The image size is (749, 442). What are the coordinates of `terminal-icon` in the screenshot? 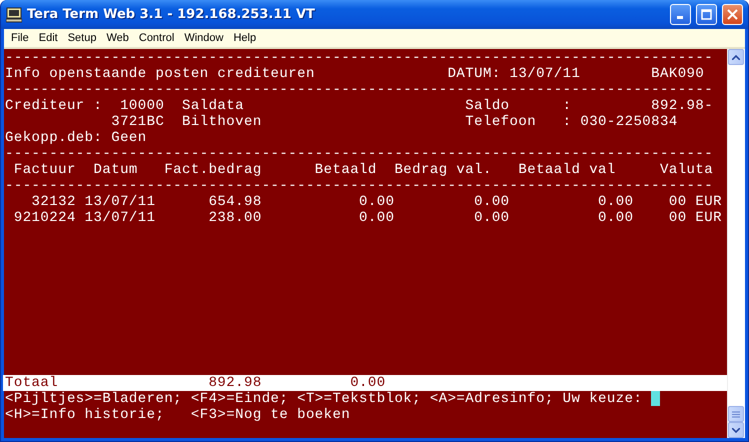 It's located at (14, 14).